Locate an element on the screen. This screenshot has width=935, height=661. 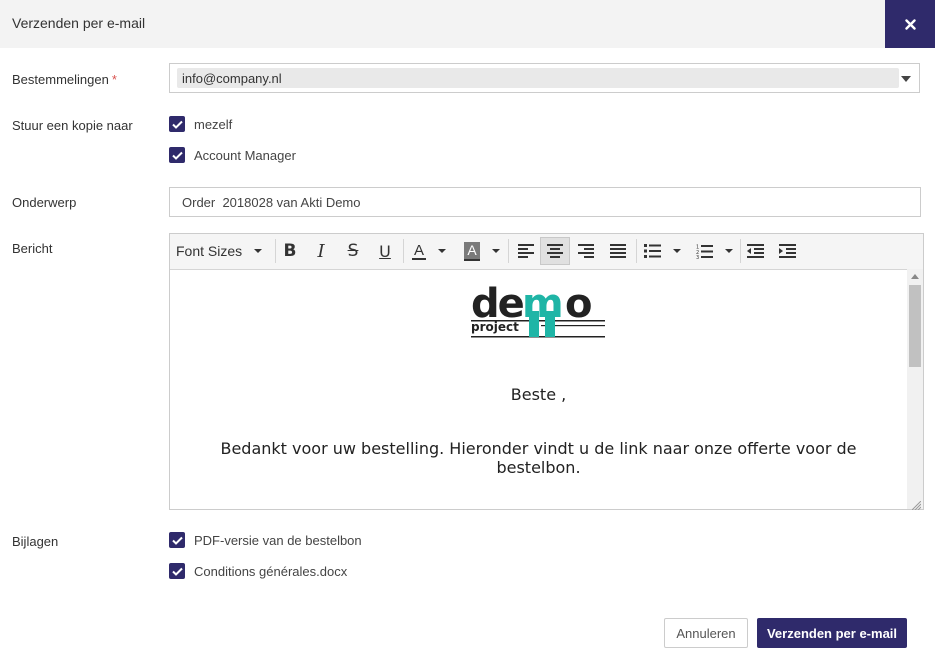
bold-icon: B is located at coordinates (290, 251).